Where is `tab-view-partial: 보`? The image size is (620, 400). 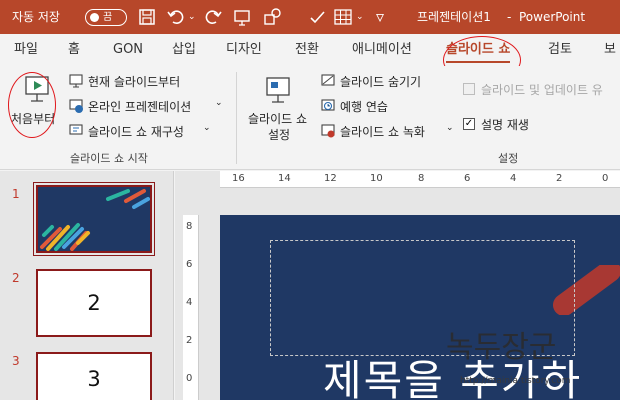
tab-view-partial: 보 is located at coordinates (610, 50).